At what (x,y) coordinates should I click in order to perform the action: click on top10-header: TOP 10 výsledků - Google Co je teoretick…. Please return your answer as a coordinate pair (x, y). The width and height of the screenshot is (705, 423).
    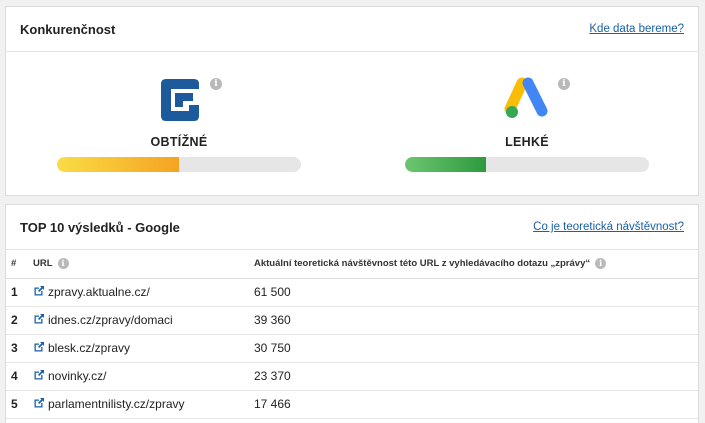
    Looking at the image, I should click on (352, 227).